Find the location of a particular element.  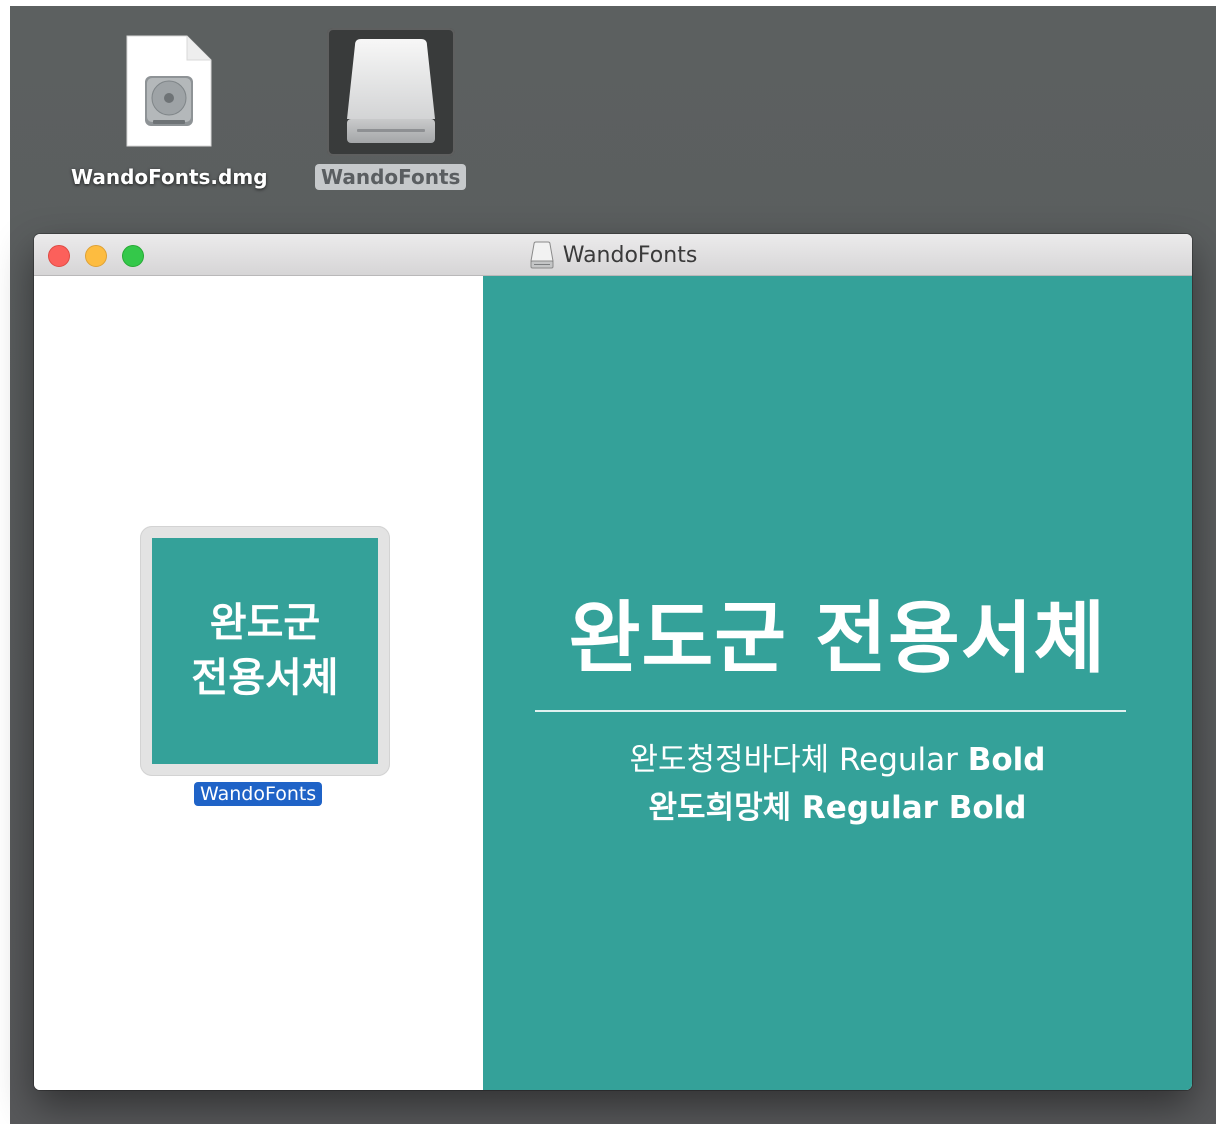

desktop-icon-label: WandoFonts.dmg is located at coordinates (169, 177).